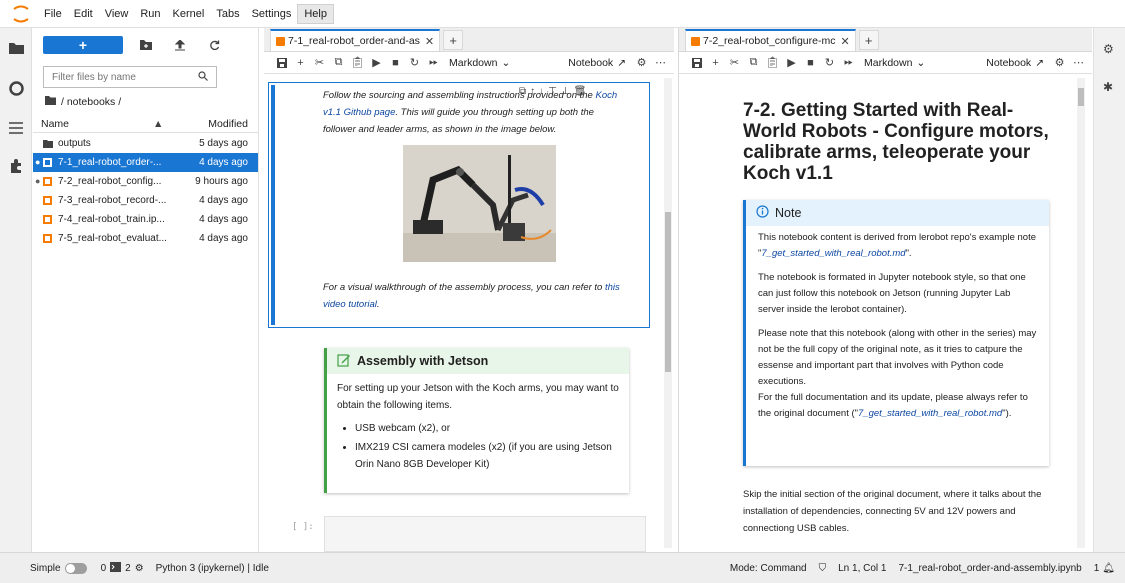 The width and height of the screenshot is (1125, 583). What do you see at coordinates (117, 14) in the screenshot?
I see `menu-view: View` at bounding box center [117, 14].